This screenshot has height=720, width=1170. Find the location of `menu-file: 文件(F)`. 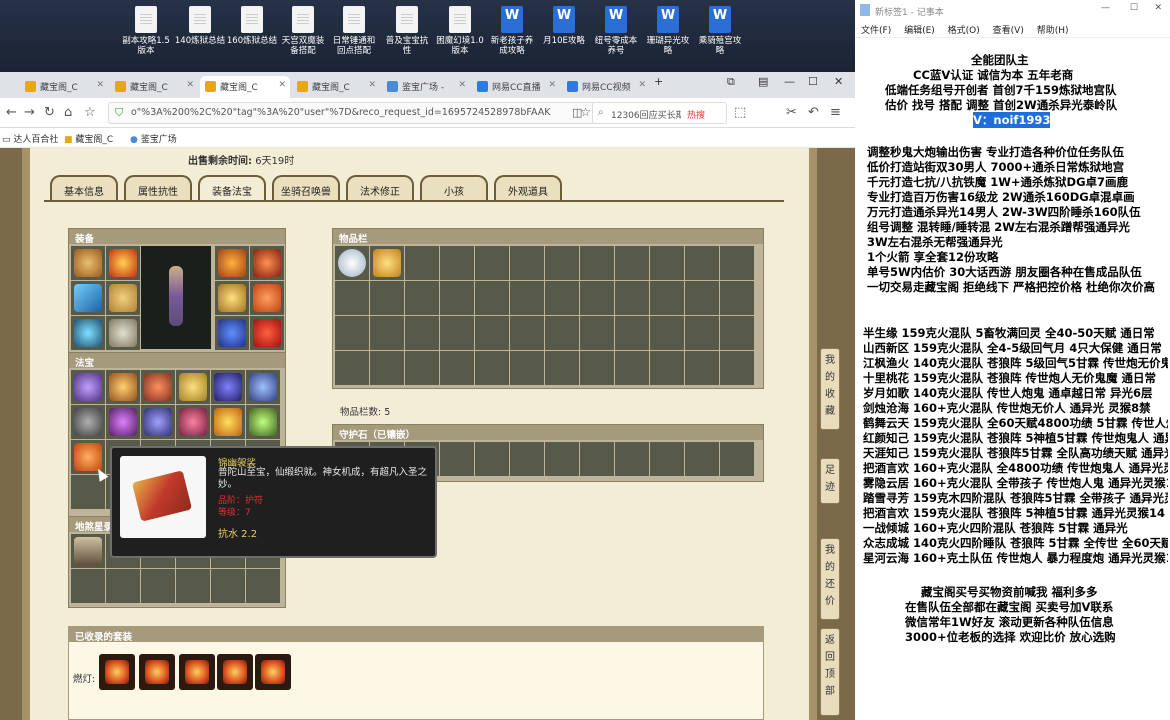

menu-file: 文件(F) is located at coordinates (876, 31).